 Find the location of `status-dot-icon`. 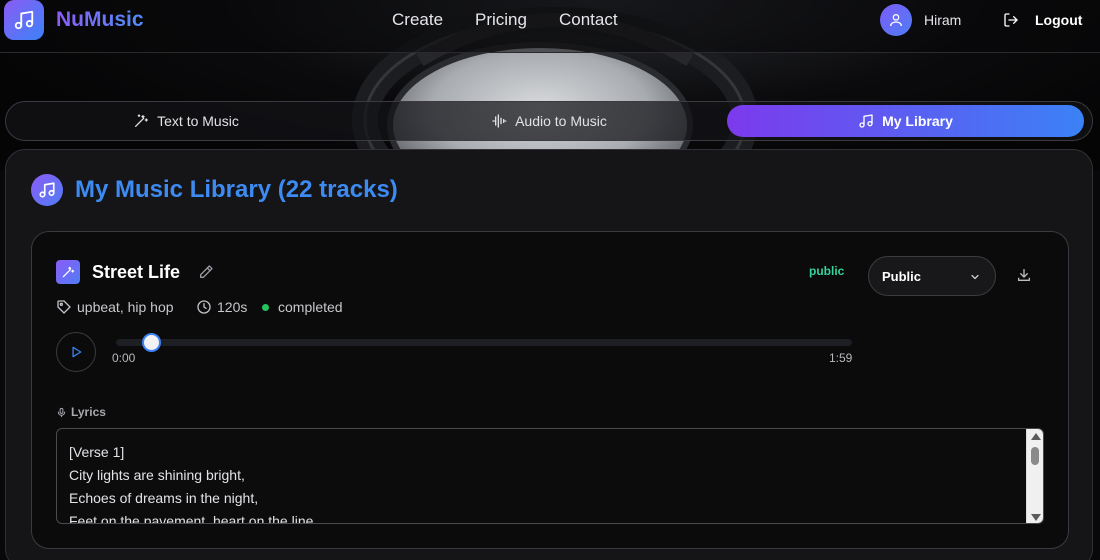

status-dot-icon is located at coordinates (265, 307).